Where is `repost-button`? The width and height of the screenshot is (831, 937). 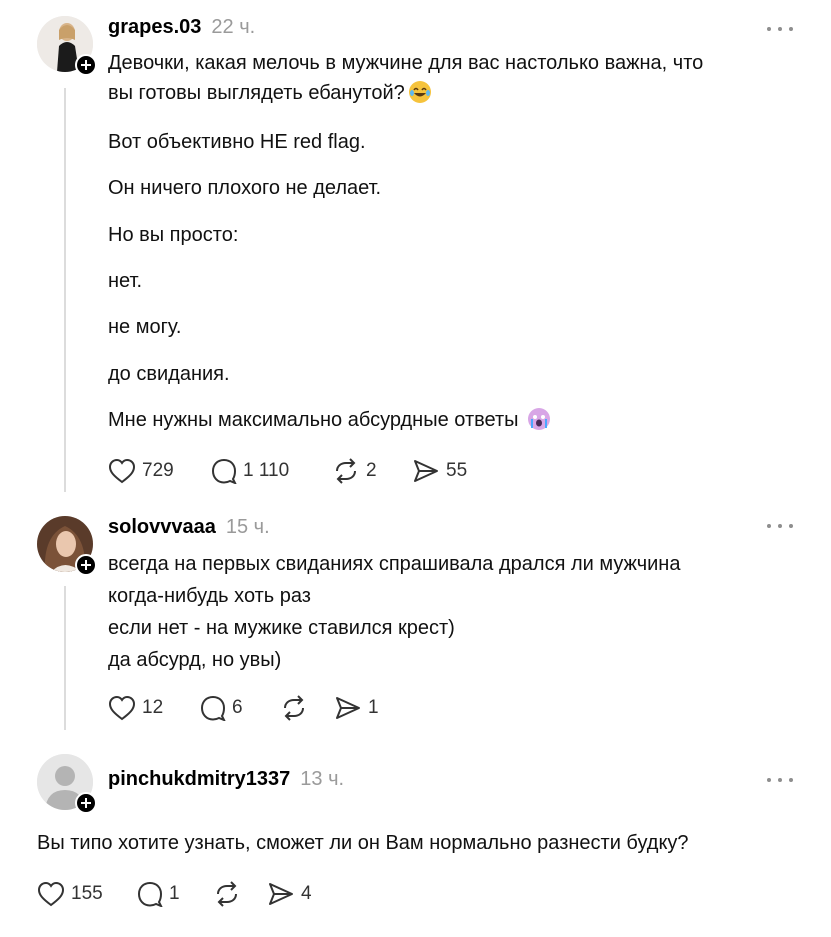 repost-button is located at coordinates (240, 894).